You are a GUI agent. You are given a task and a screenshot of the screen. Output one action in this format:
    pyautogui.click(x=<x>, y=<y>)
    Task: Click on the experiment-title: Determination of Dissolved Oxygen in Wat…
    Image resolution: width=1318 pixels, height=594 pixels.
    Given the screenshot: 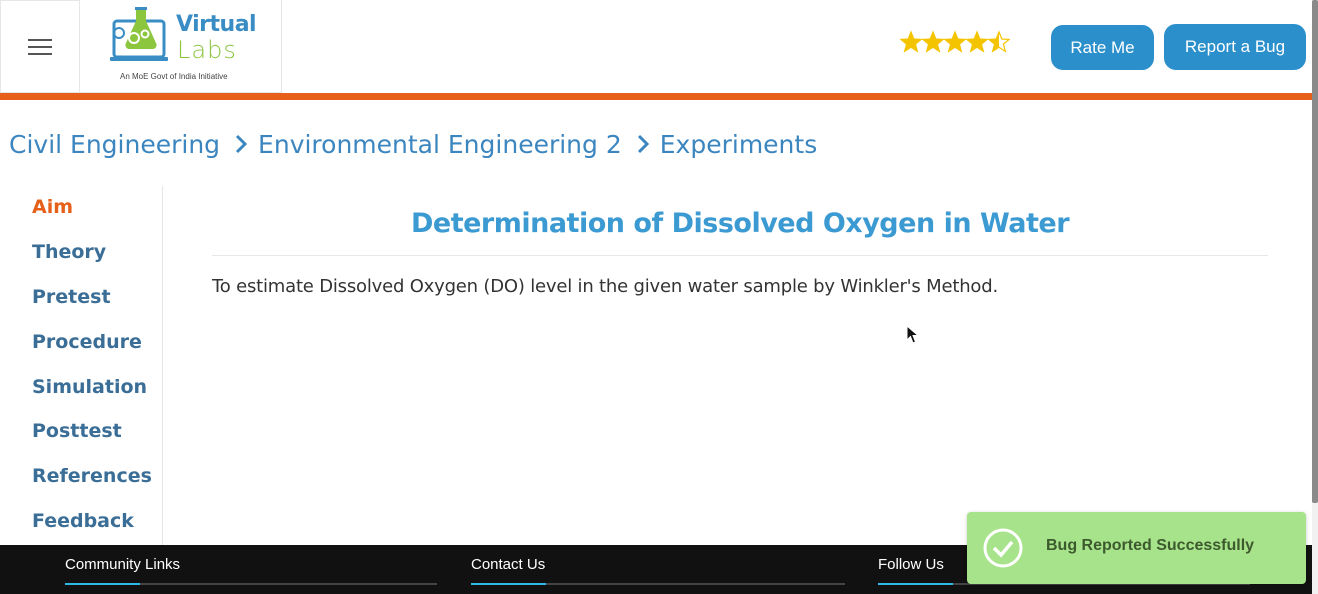 What is the action you would take?
    pyautogui.click(x=740, y=223)
    